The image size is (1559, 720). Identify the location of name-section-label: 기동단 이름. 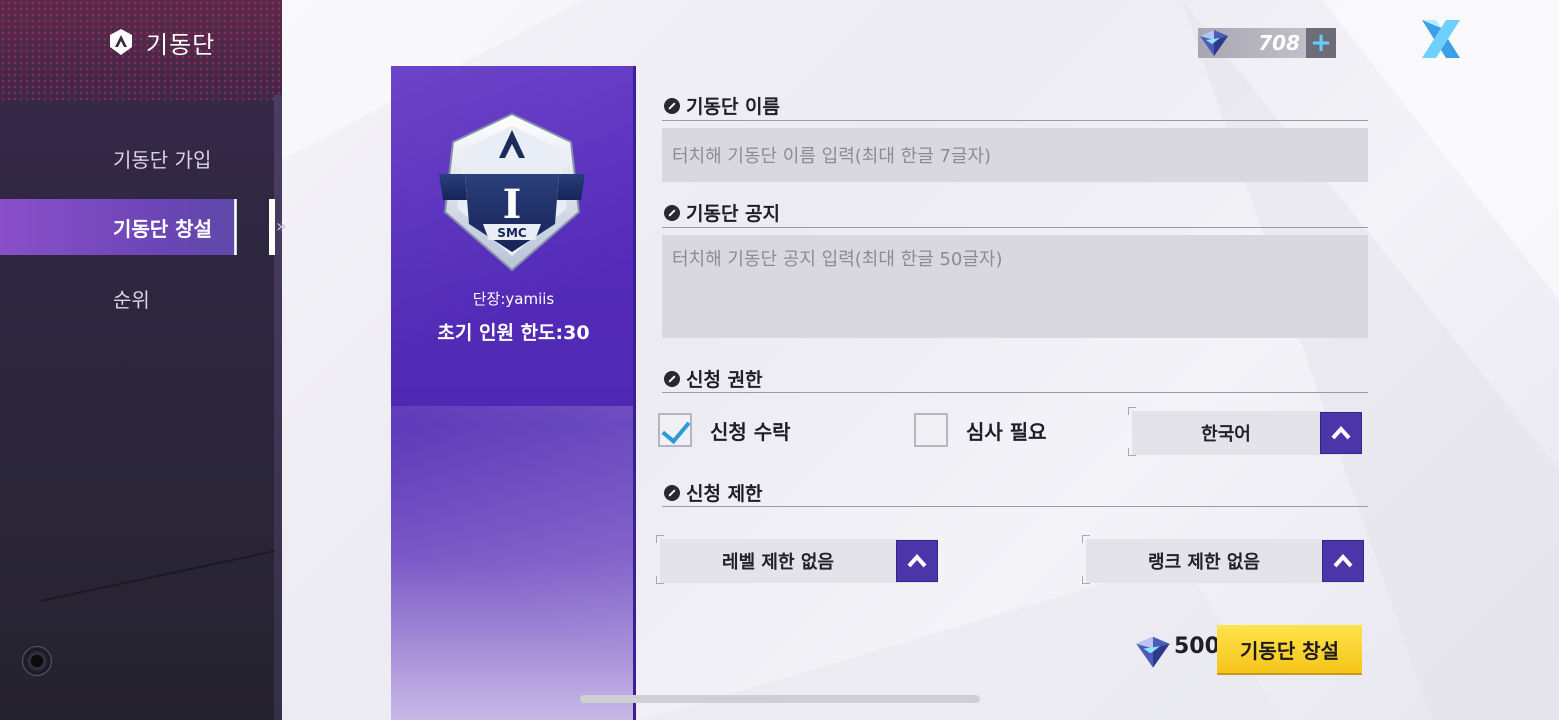
(733, 107).